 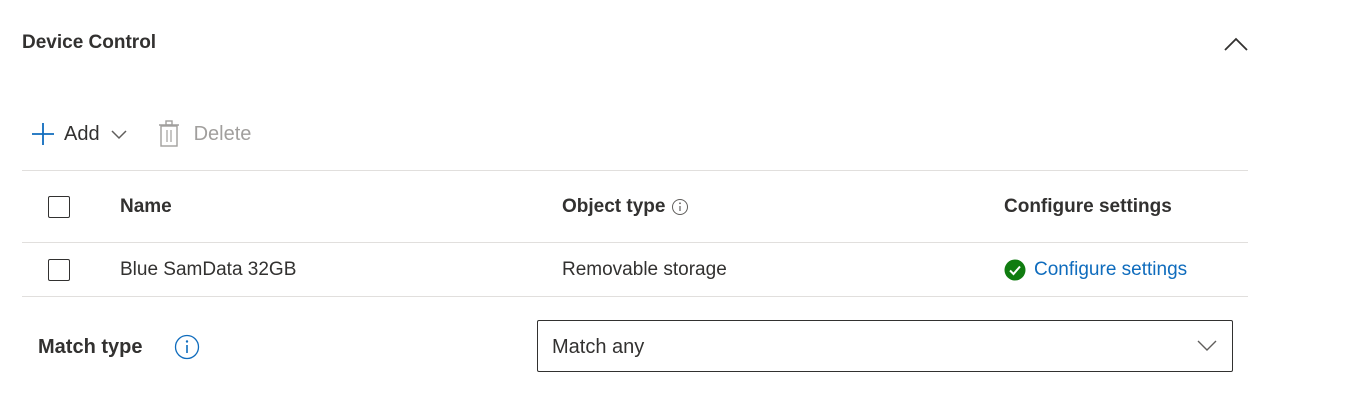 I want to click on delete-button: Delete, so click(x=205, y=134).